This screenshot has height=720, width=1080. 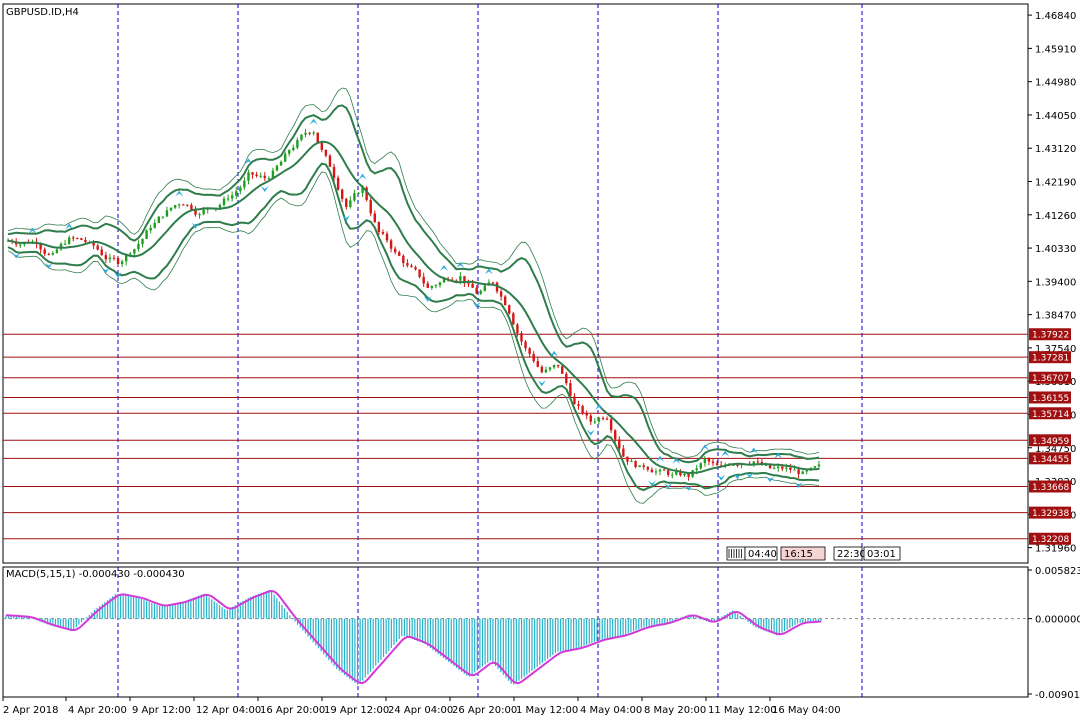 What do you see at coordinates (881, 554) in the screenshot?
I see `session-time-label: 03:01` at bounding box center [881, 554].